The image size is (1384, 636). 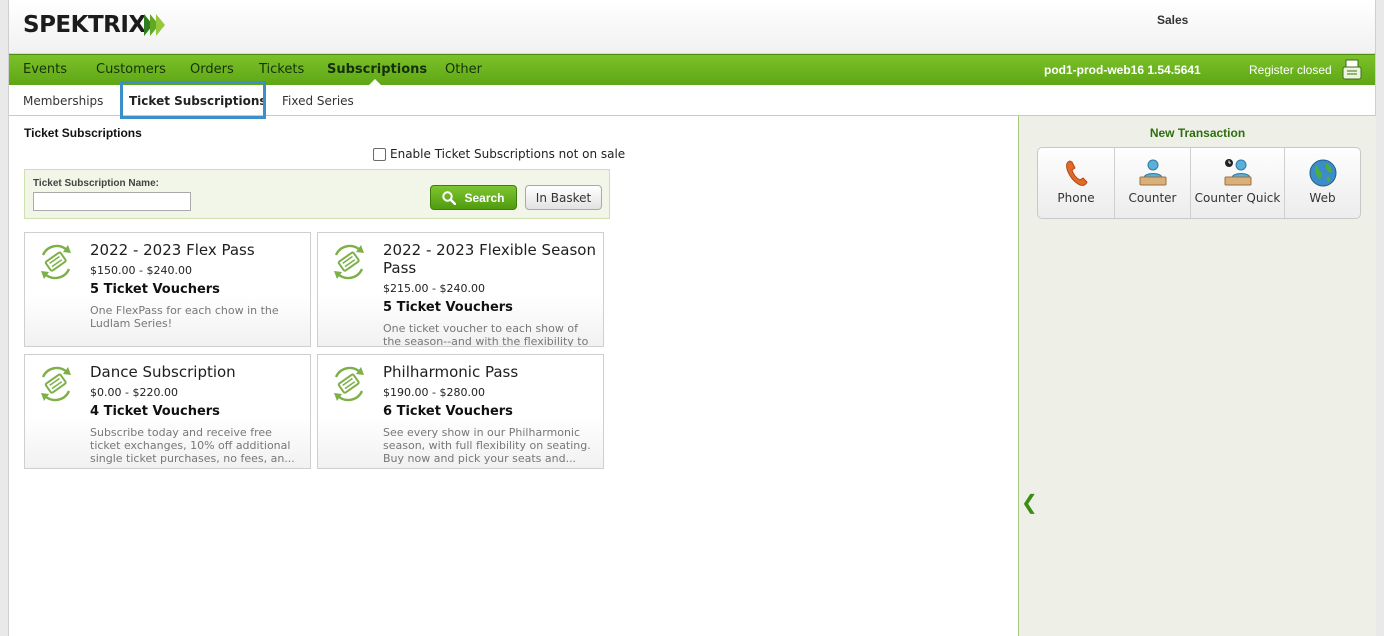 I want to click on app-title: Sales, so click(x=1173, y=20).